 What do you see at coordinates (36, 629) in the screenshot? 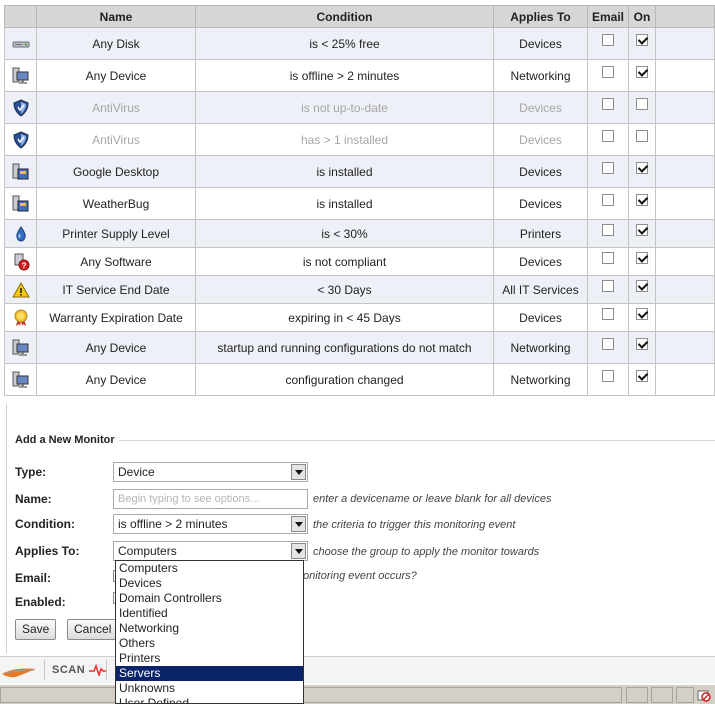
I see `save-button: Save` at bounding box center [36, 629].